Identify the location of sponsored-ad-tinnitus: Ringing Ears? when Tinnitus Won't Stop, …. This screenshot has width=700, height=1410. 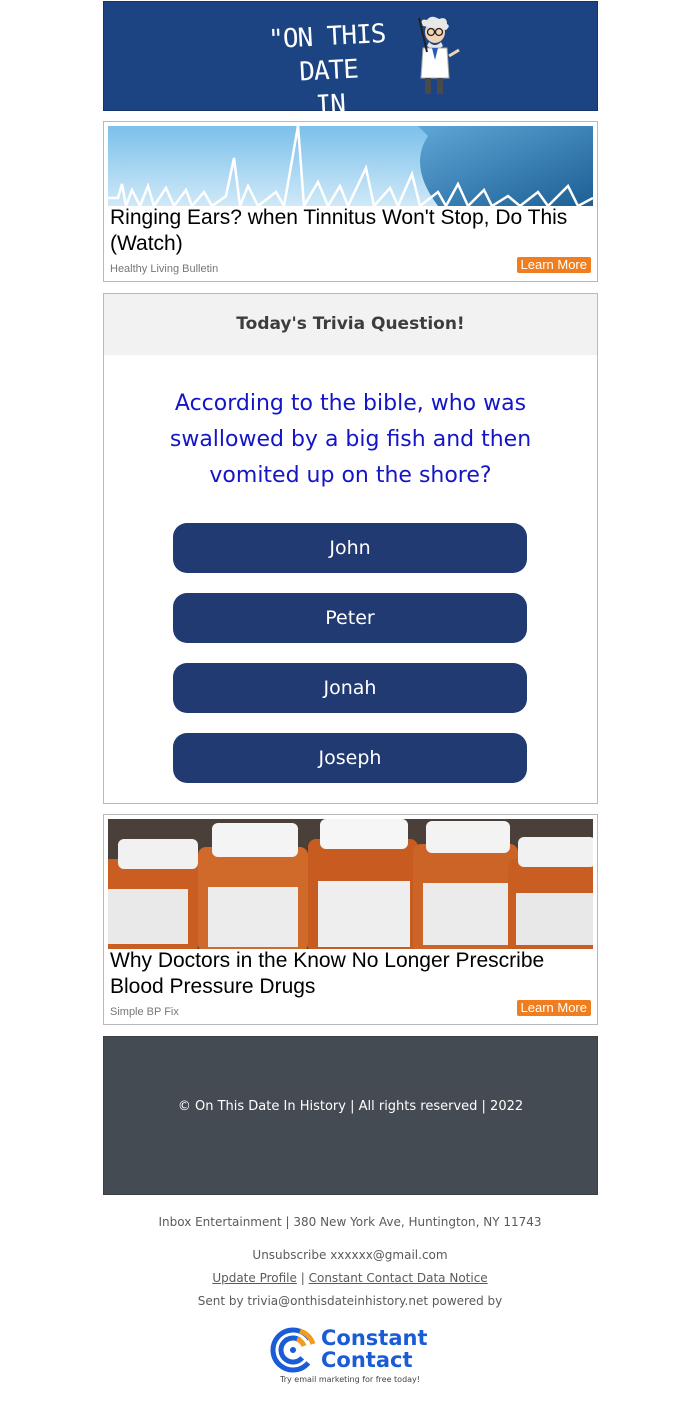
(350, 201).